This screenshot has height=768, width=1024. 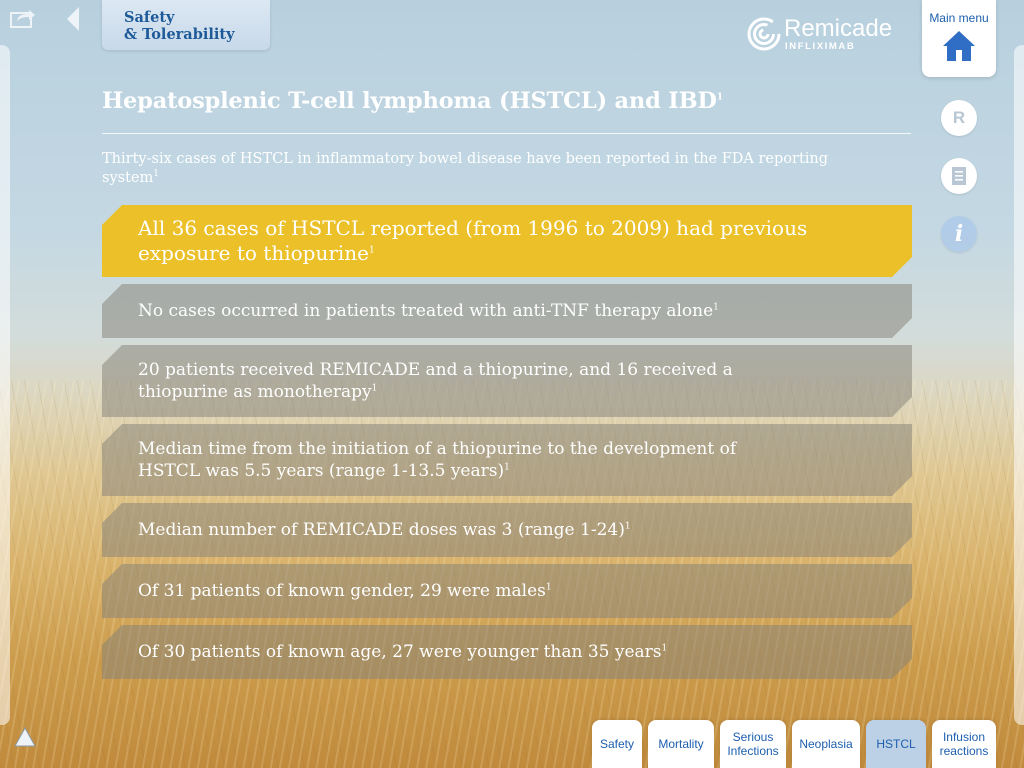 I want to click on info-icon: i, so click(x=959, y=234).